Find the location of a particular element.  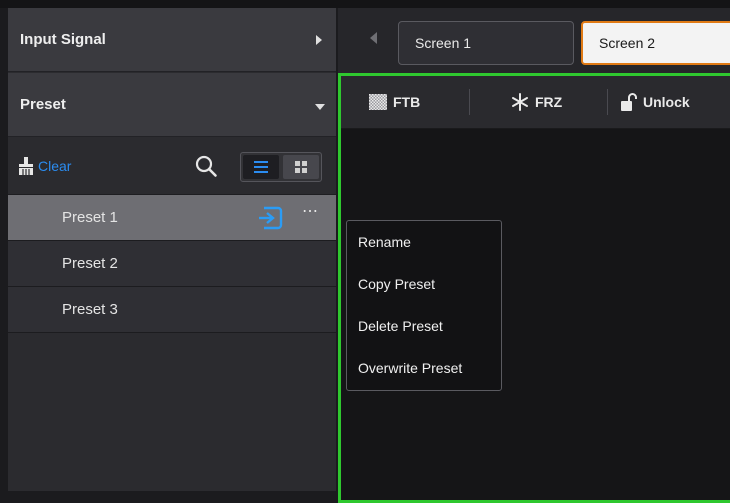

chevron-down-icon is located at coordinates (320, 107).